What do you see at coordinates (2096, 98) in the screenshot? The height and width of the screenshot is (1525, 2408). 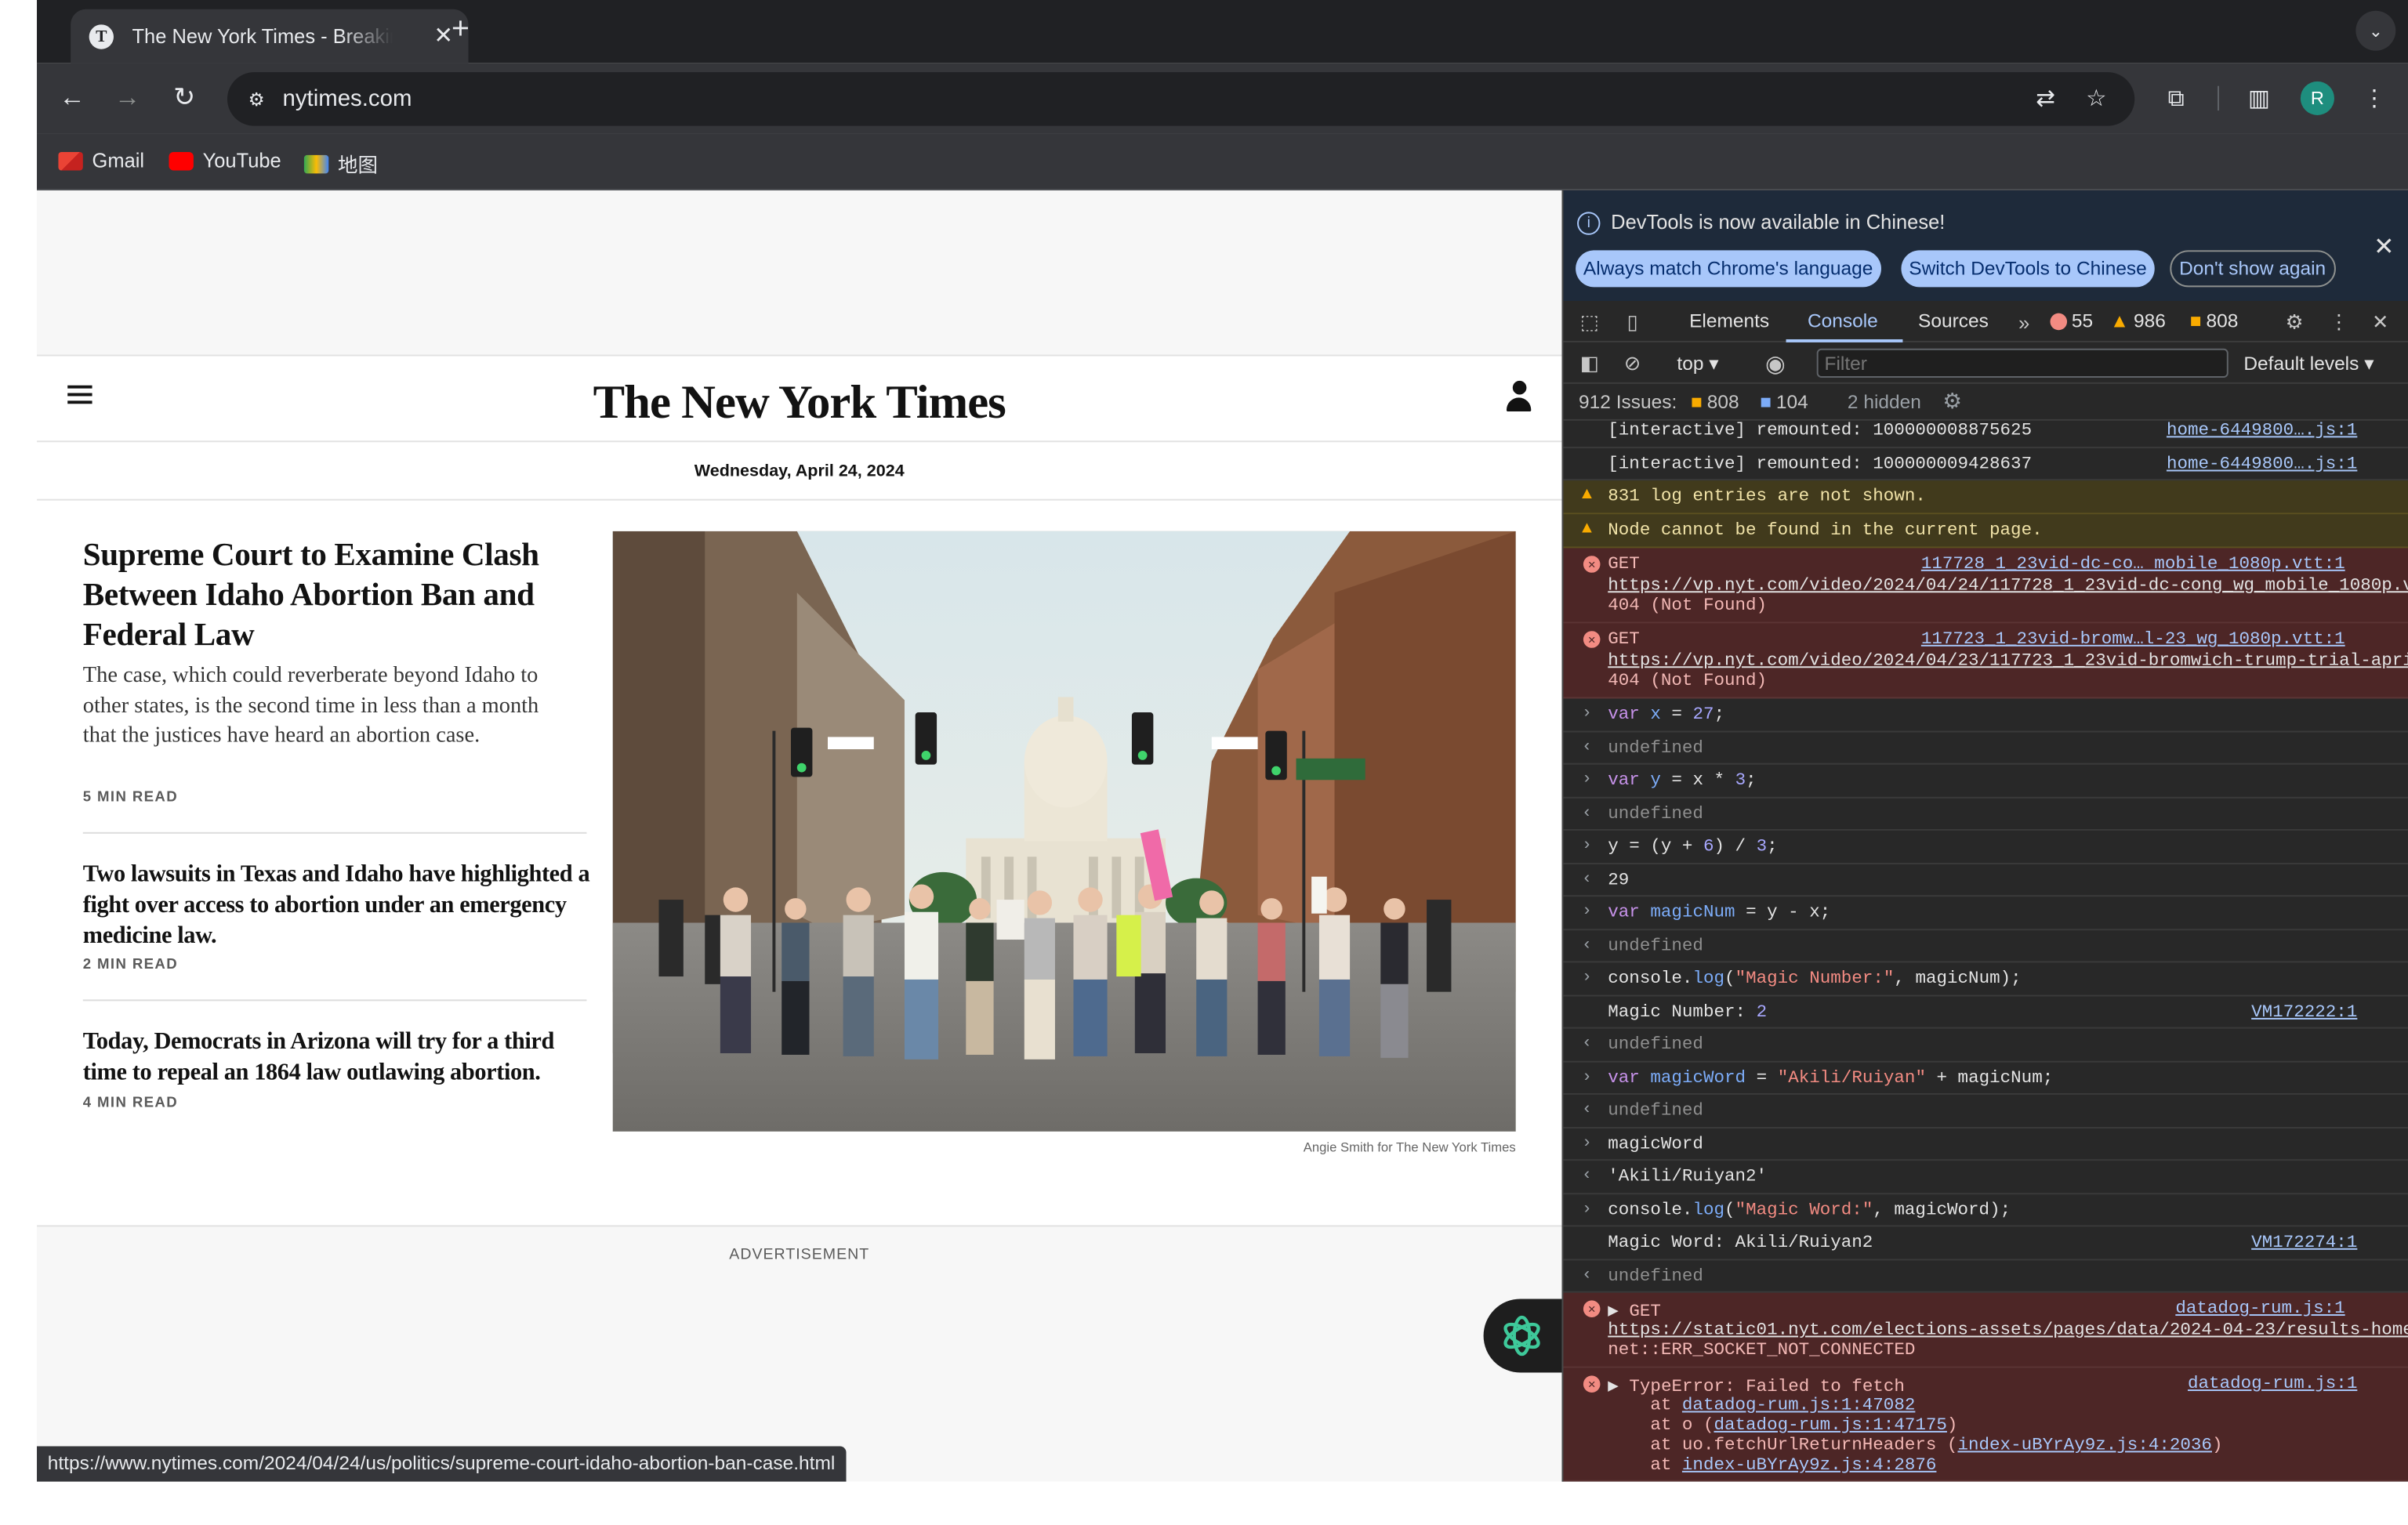 I see `bookmark-star-icon: ☆` at bounding box center [2096, 98].